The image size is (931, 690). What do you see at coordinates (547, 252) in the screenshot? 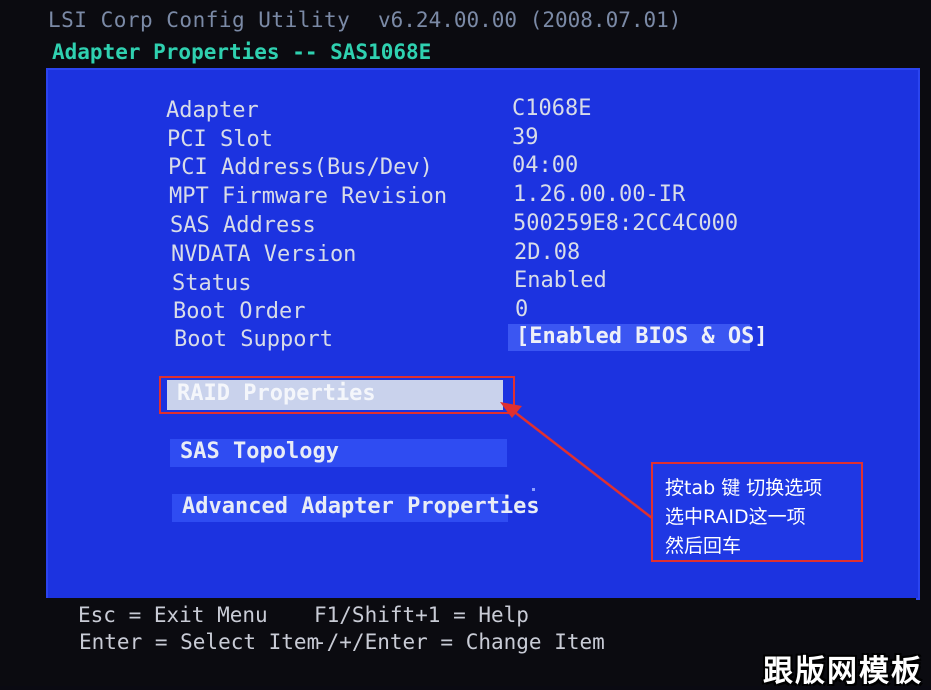
I see `value-nvdata: 2D.08` at bounding box center [547, 252].